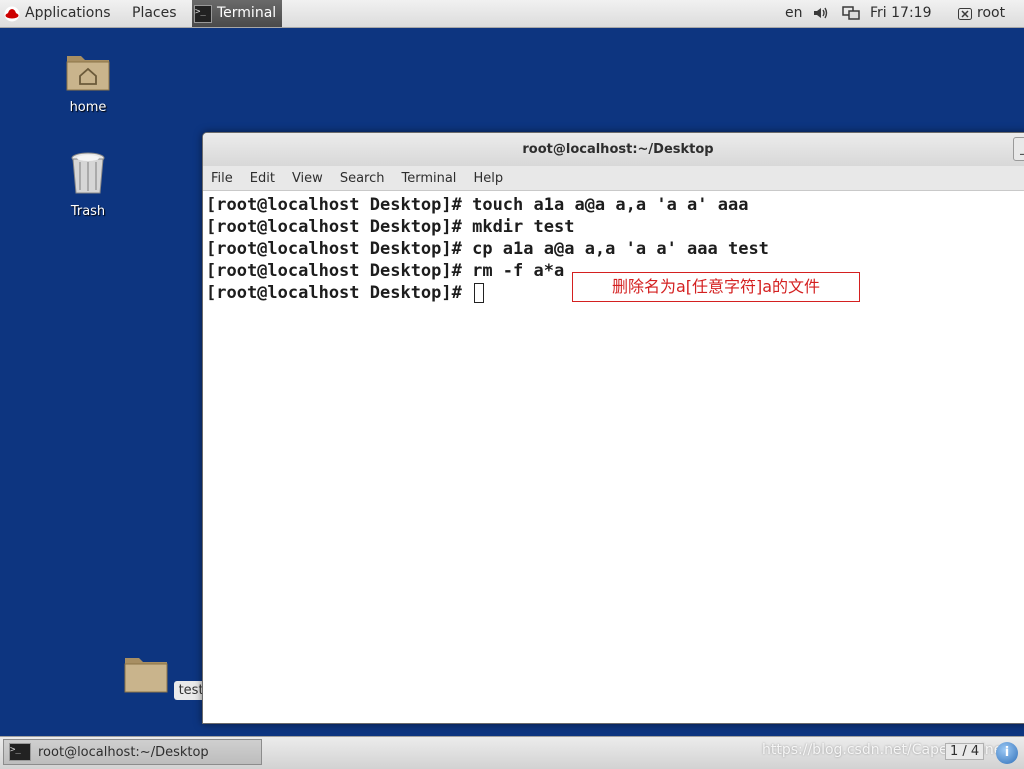 The height and width of the screenshot is (769, 1024). Describe the element at coordinates (12, 13) in the screenshot. I see `redhat-logo-icon` at that location.